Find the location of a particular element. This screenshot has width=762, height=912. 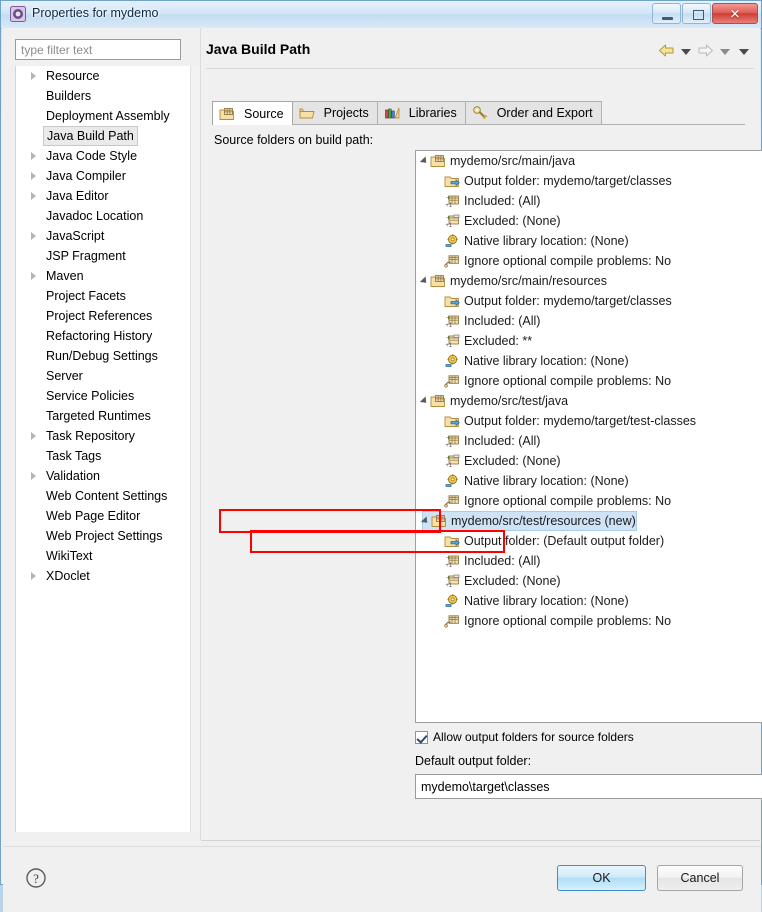

sidebar-item-service-policies: Service Policies is located at coordinates (105, 396).